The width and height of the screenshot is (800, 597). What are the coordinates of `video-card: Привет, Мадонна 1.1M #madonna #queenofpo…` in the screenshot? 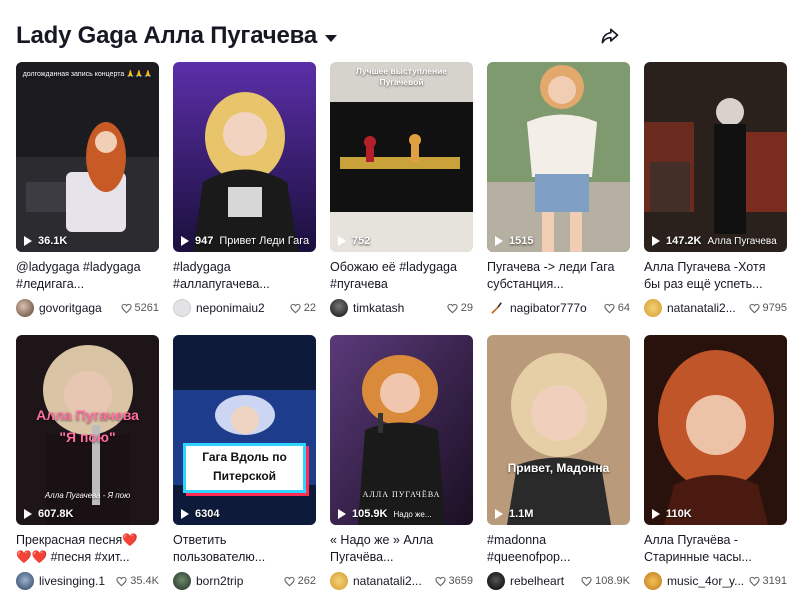 It's located at (558, 465).